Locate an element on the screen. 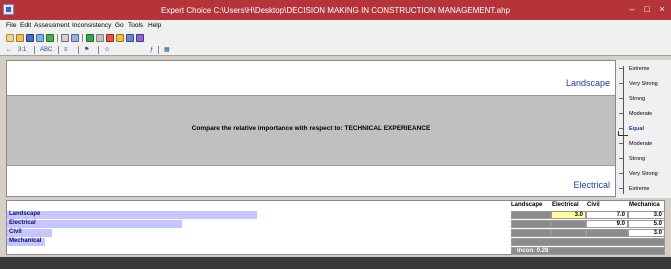 Image resolution: width=671 pixels, height=269 pixels. questionnaire-button: ⚑ is located at coordinates (86, 50).